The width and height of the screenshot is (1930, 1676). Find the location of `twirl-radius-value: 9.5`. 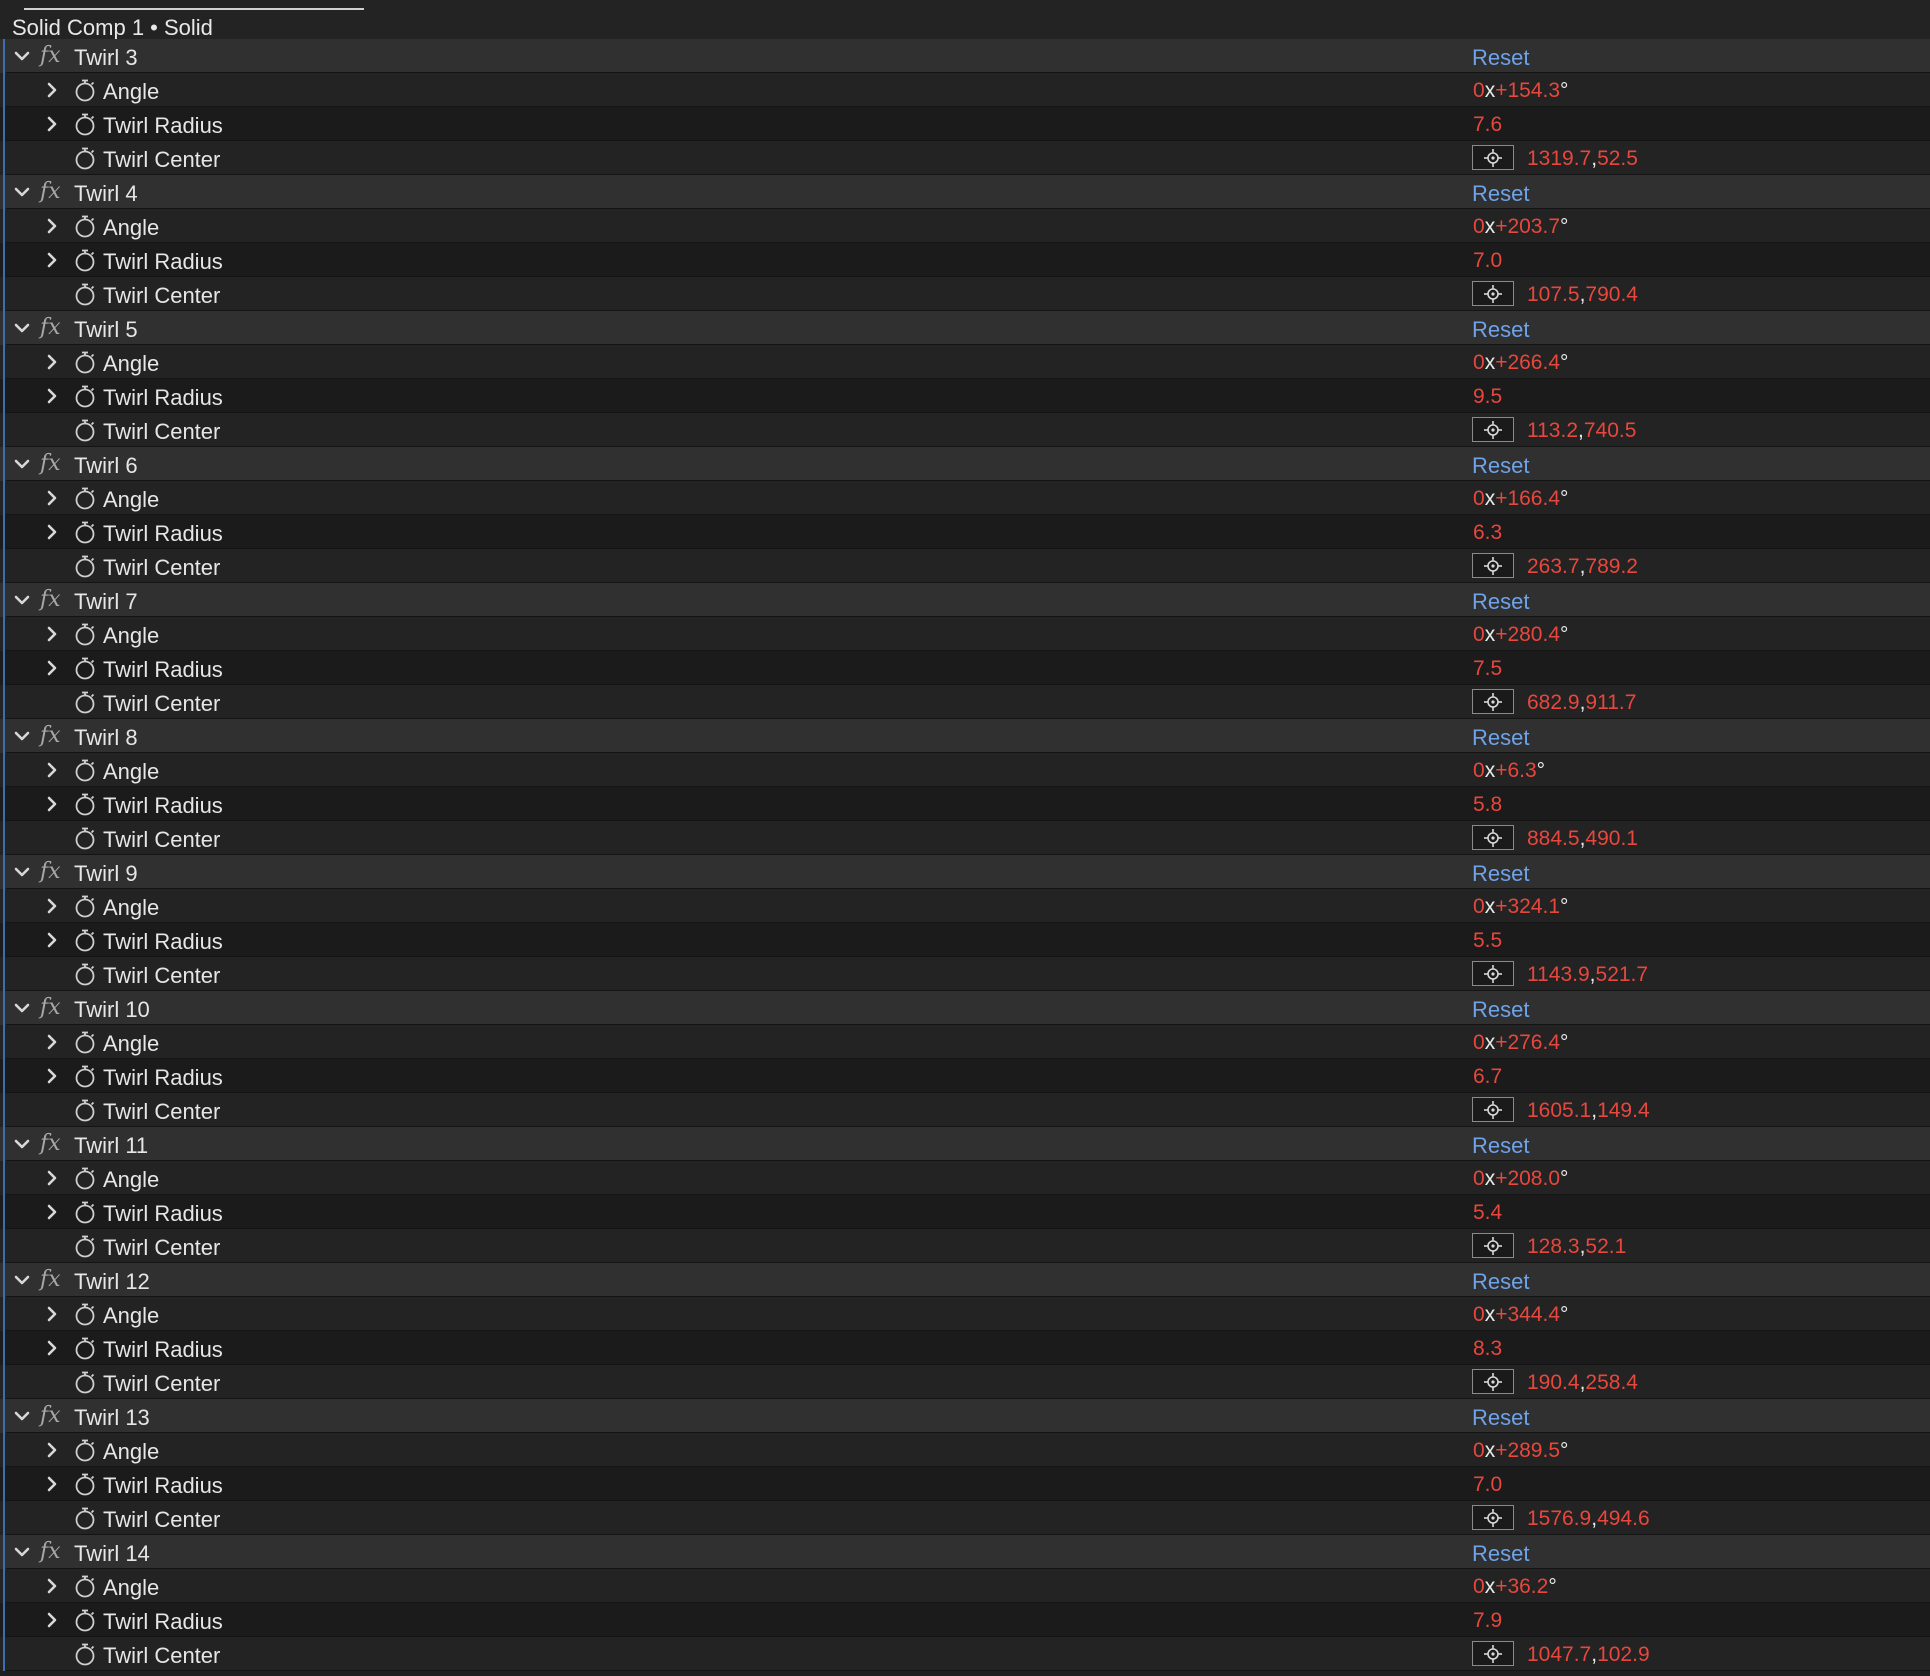

twirl-radius-value: 9.5 is located at coordinates (1487, 397).